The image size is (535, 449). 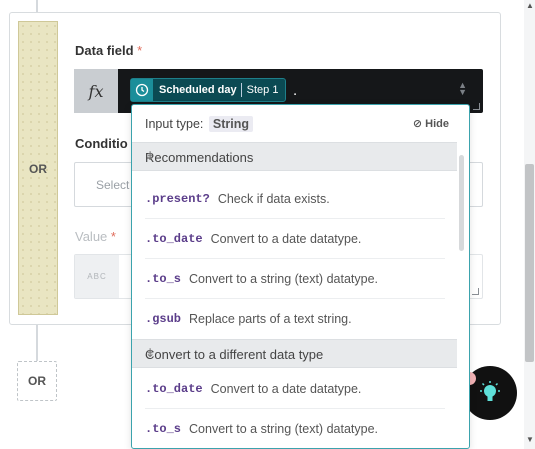 I want to click on section-recommendations: Recommendations ⇟, so click(x=294, y=156).